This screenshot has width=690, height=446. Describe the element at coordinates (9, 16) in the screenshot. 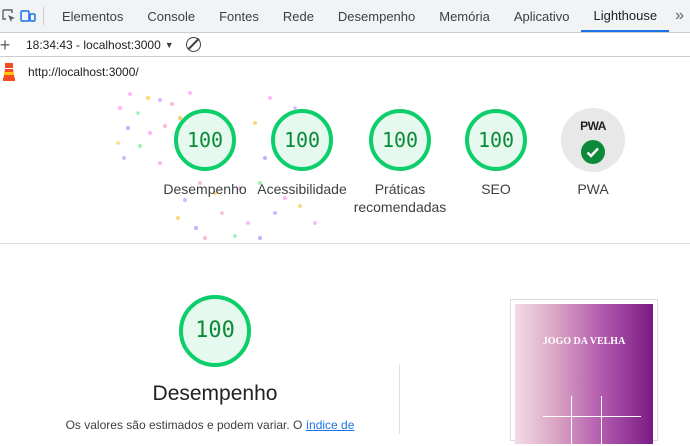

I see `inspect-element-icon` at that location.